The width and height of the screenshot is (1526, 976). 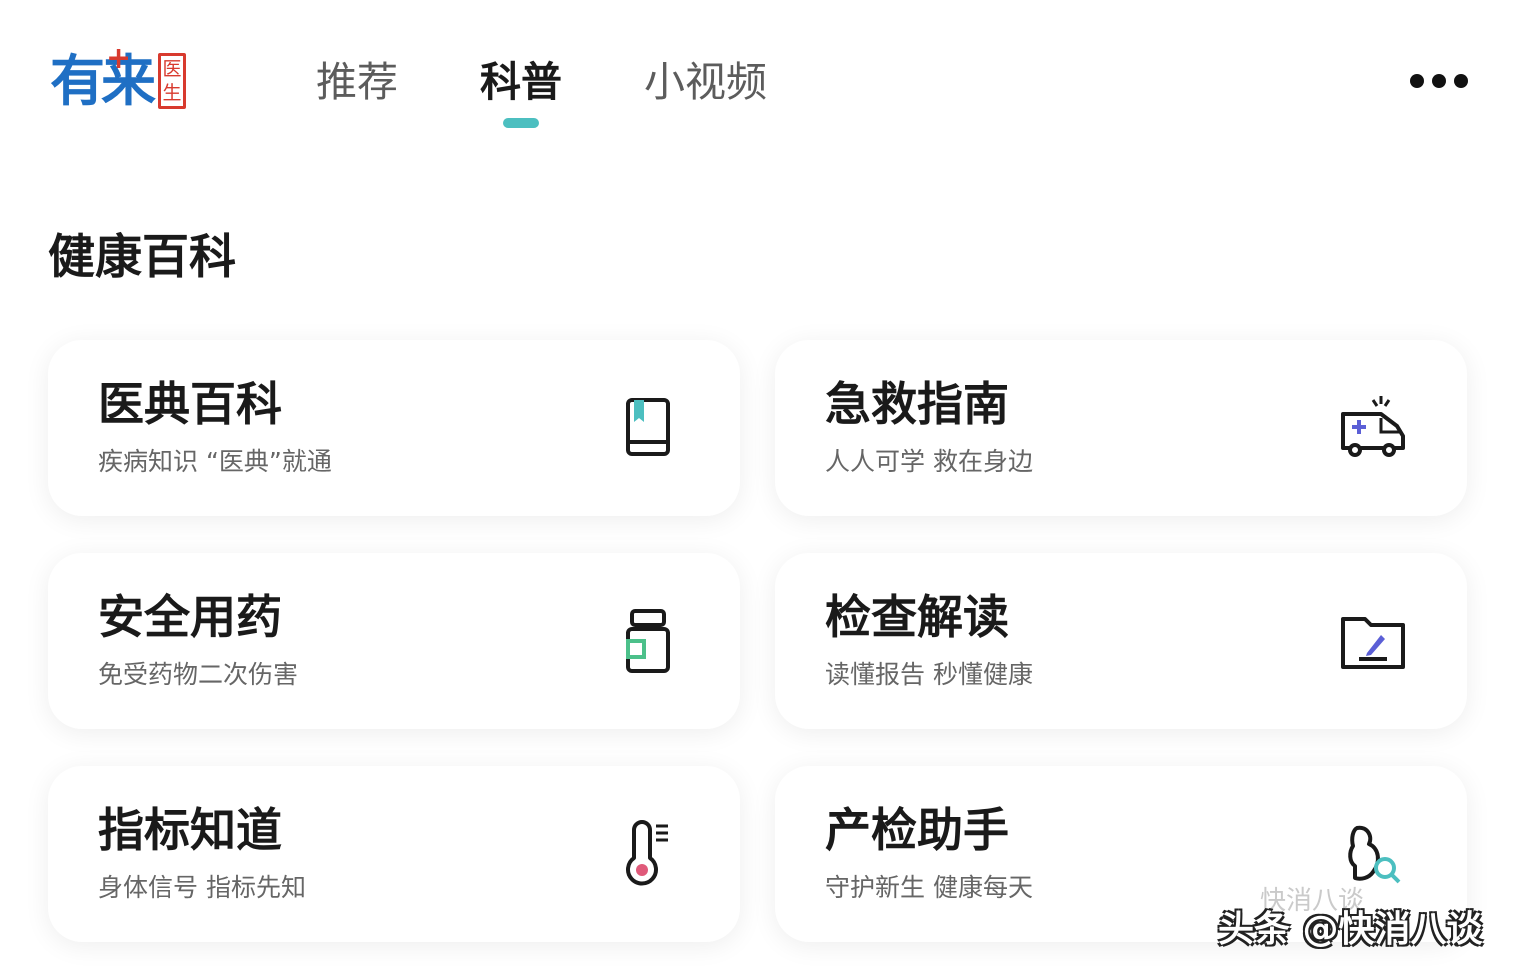 I want to click on ambulance-icon, so click(x=1373, y=426).